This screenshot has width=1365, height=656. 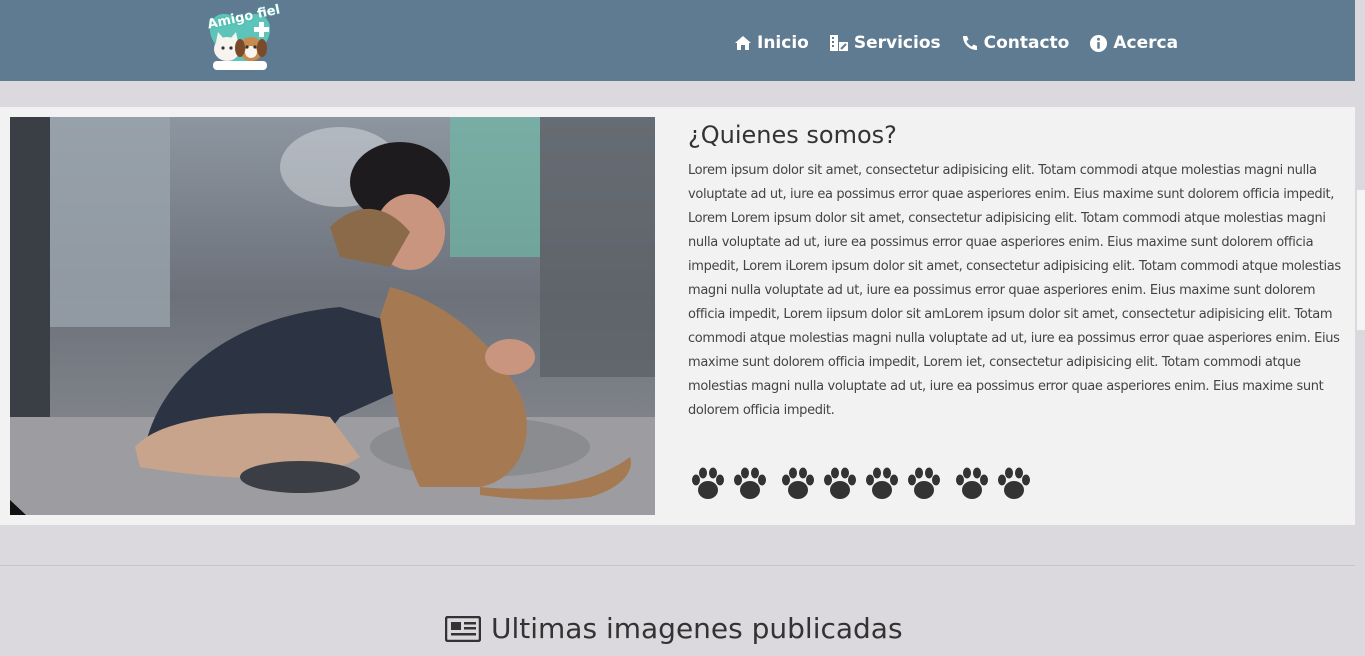 I want to click on nav-item-label: Contacto, so click(x=1026, y=43).